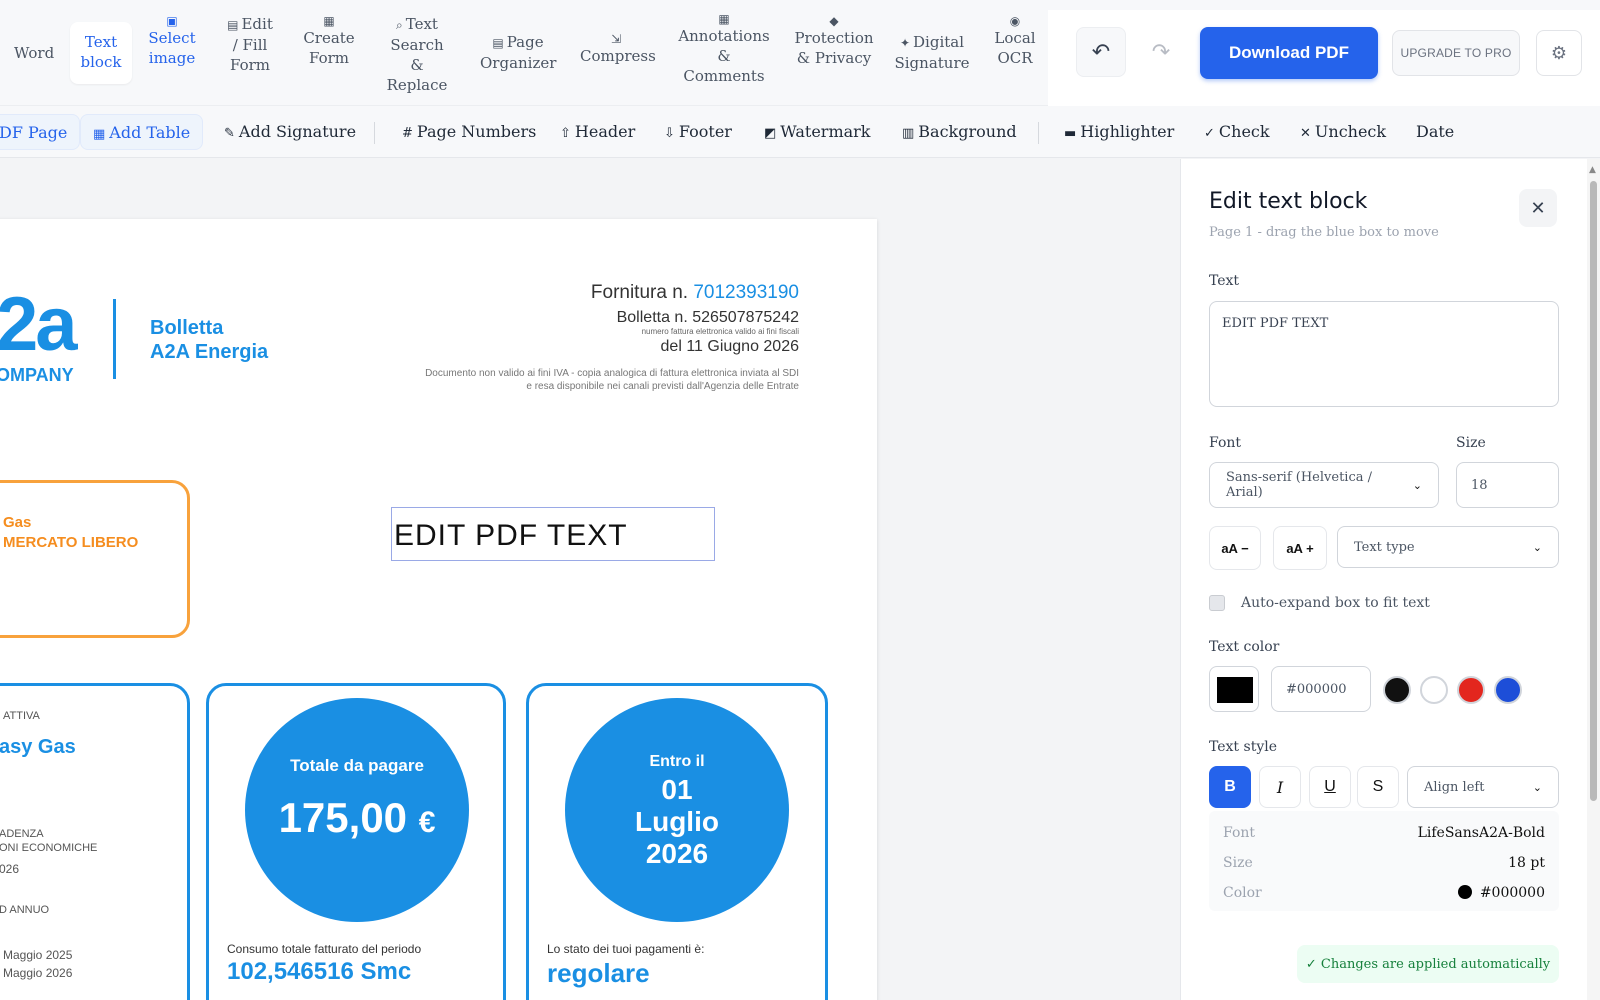 This screenshot has height=1000, width=1600. Describe the element at coordinates (1237, 132) in the screenshot. I see `check-button: ✓ Check` at that location.